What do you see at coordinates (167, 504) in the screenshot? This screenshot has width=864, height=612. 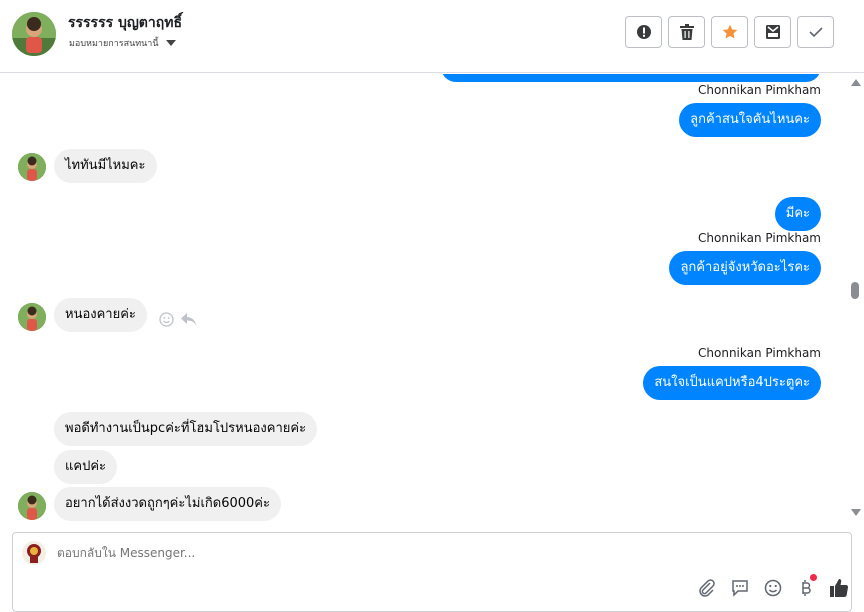 I see `message-bubble-in: อยากได้ส่งงวดถูกๆค่ะไม่เกิด6000ค่ะ` at bounding box center [167, 504].